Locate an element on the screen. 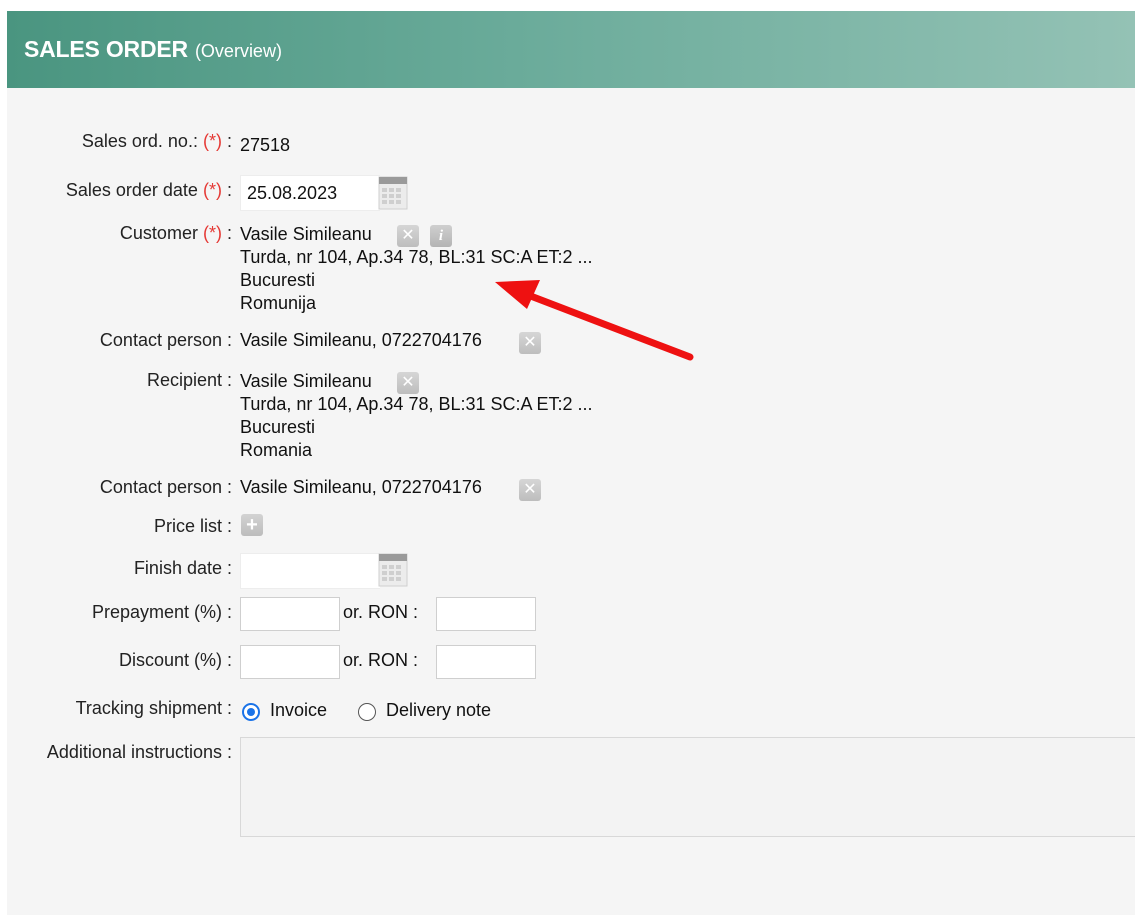  page-subtitle: (Overview) is located at coordinates (238, 50).